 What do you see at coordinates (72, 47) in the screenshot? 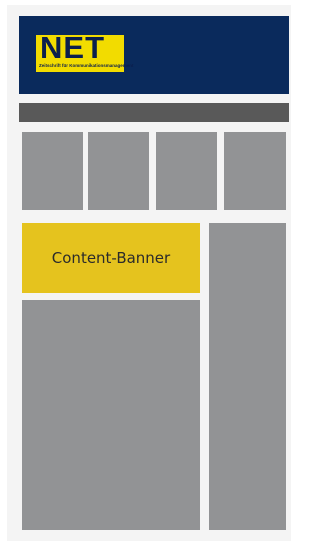
I see `logo-wordmark: NET` at bounding box center [72, 47].